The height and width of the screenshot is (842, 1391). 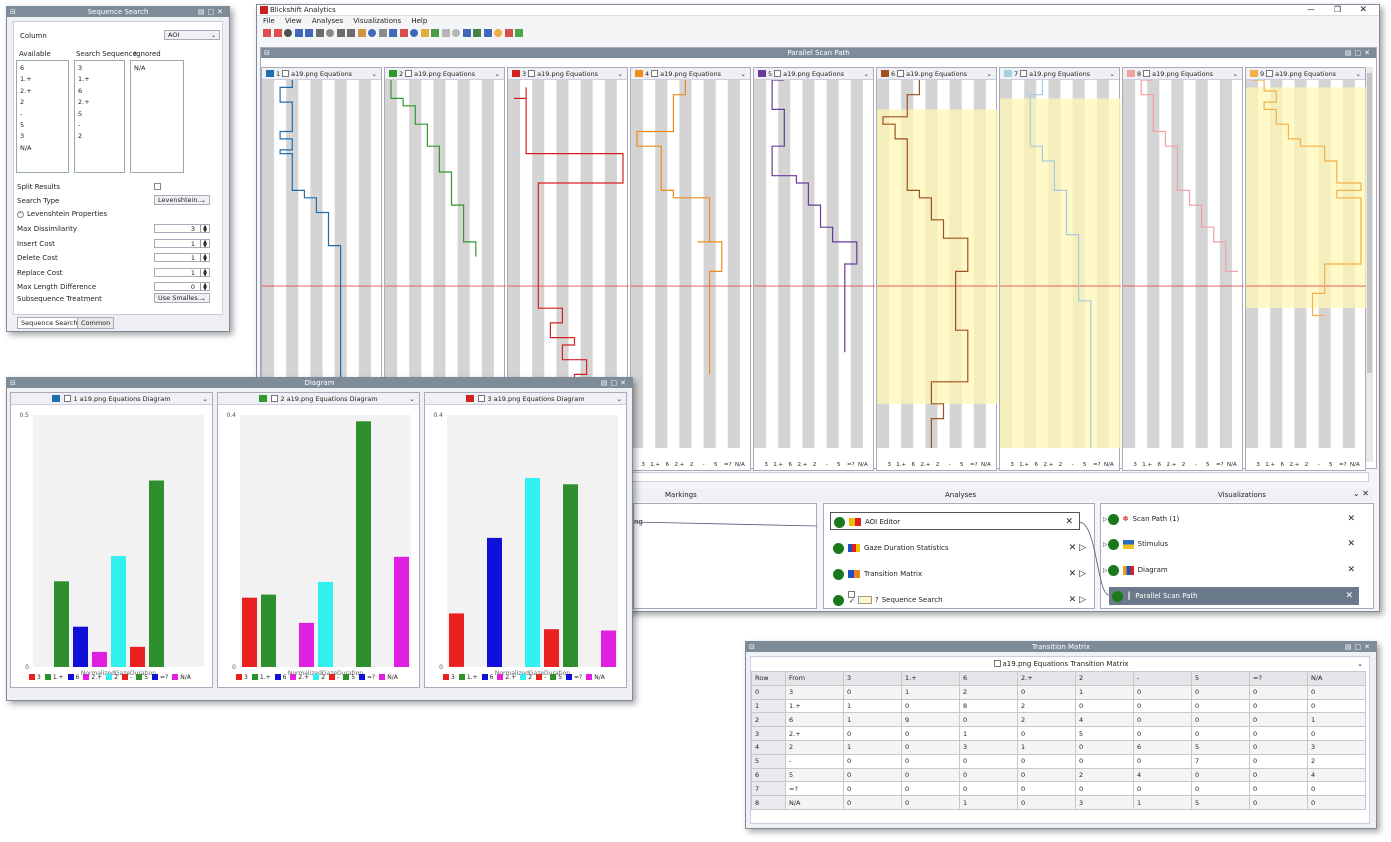 I want to click on remove-analysis-button: ✕ ▷, so click(x=1077, y=574).